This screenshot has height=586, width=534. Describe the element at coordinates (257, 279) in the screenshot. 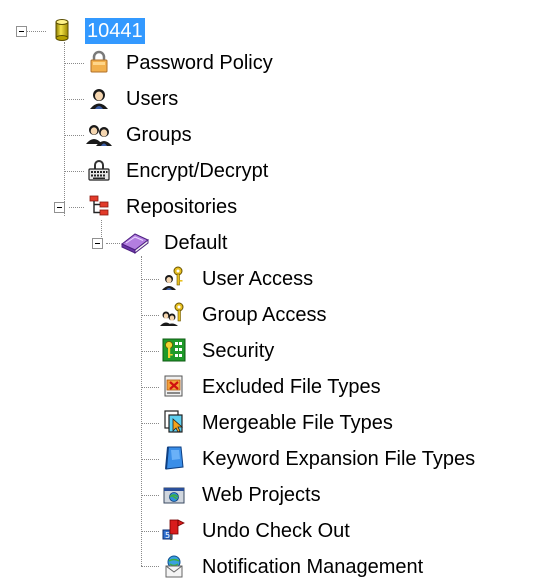

I see `tree-node-label: User Access` at that location.